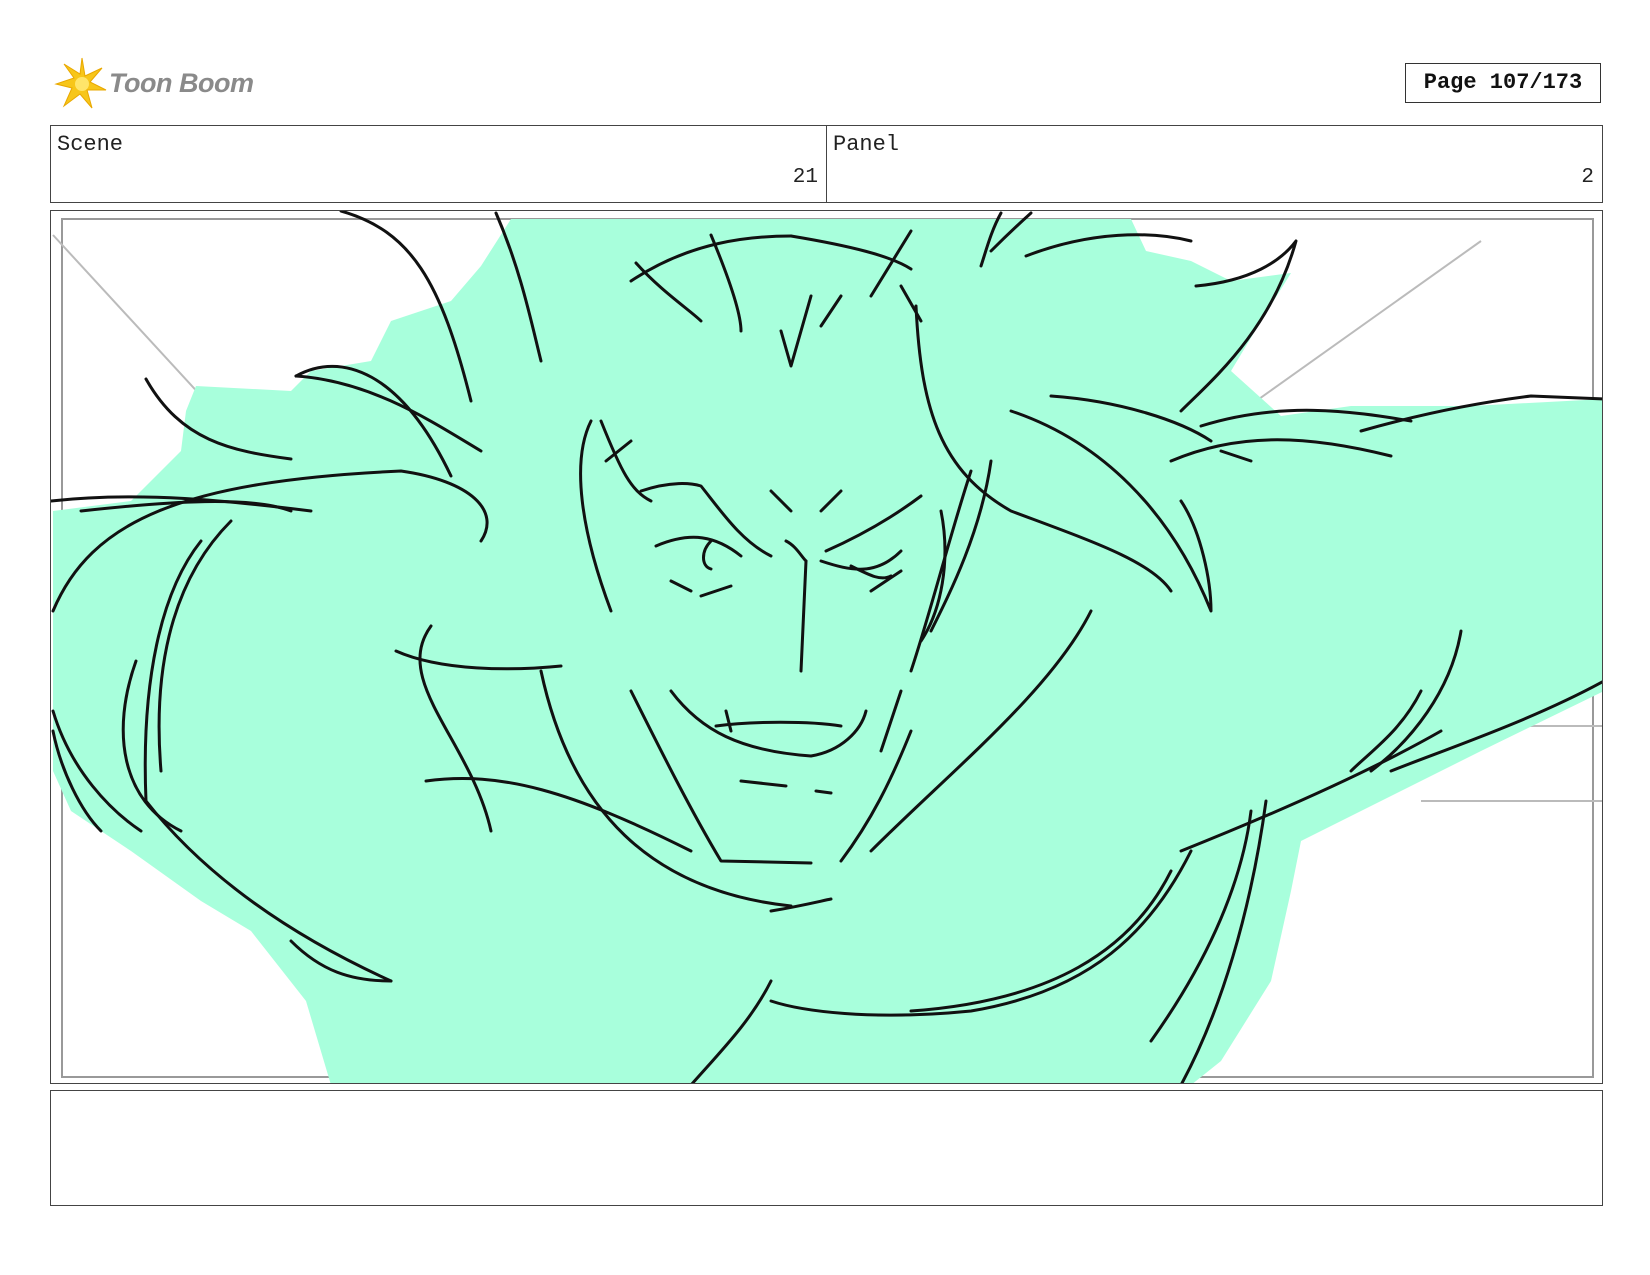 This screenshot has width=1650, height=1275. Describe the element at coordinates (90, 144) in the screenshot. I see `scene-label: Scene` at that location.